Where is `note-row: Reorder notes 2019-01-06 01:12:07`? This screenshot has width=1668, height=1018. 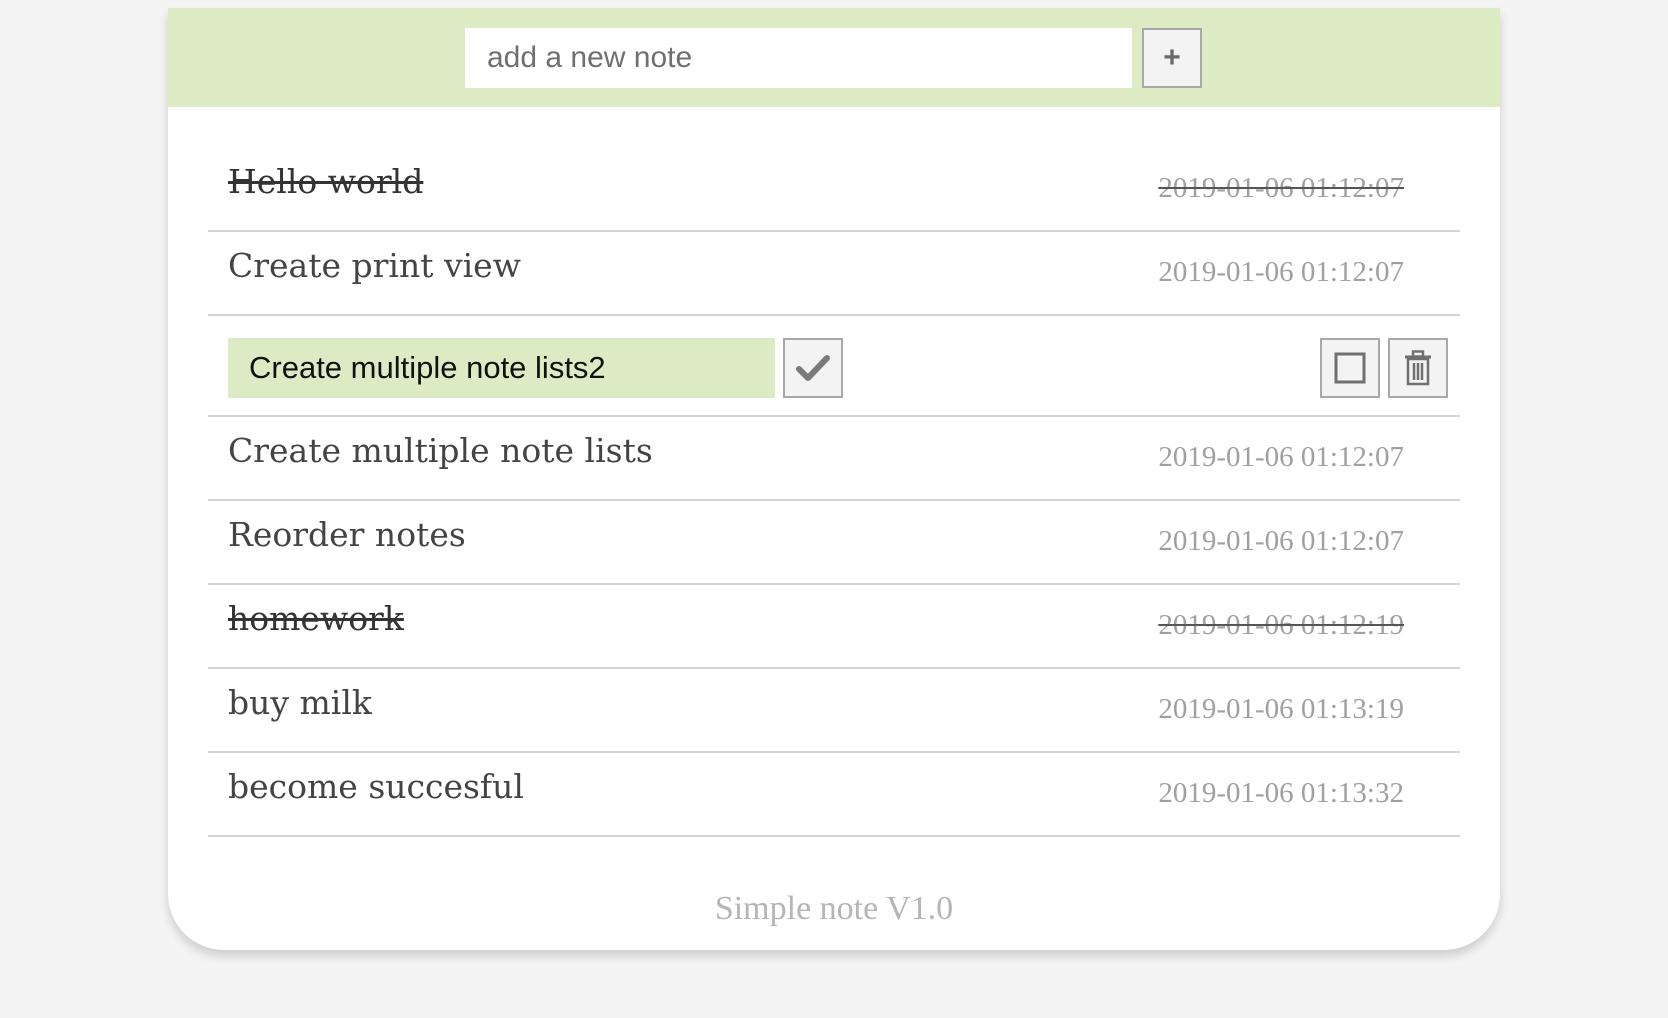
note-row: Reorder notes 2019-01-06 01:12:07 is located at coordinates (834, 543).